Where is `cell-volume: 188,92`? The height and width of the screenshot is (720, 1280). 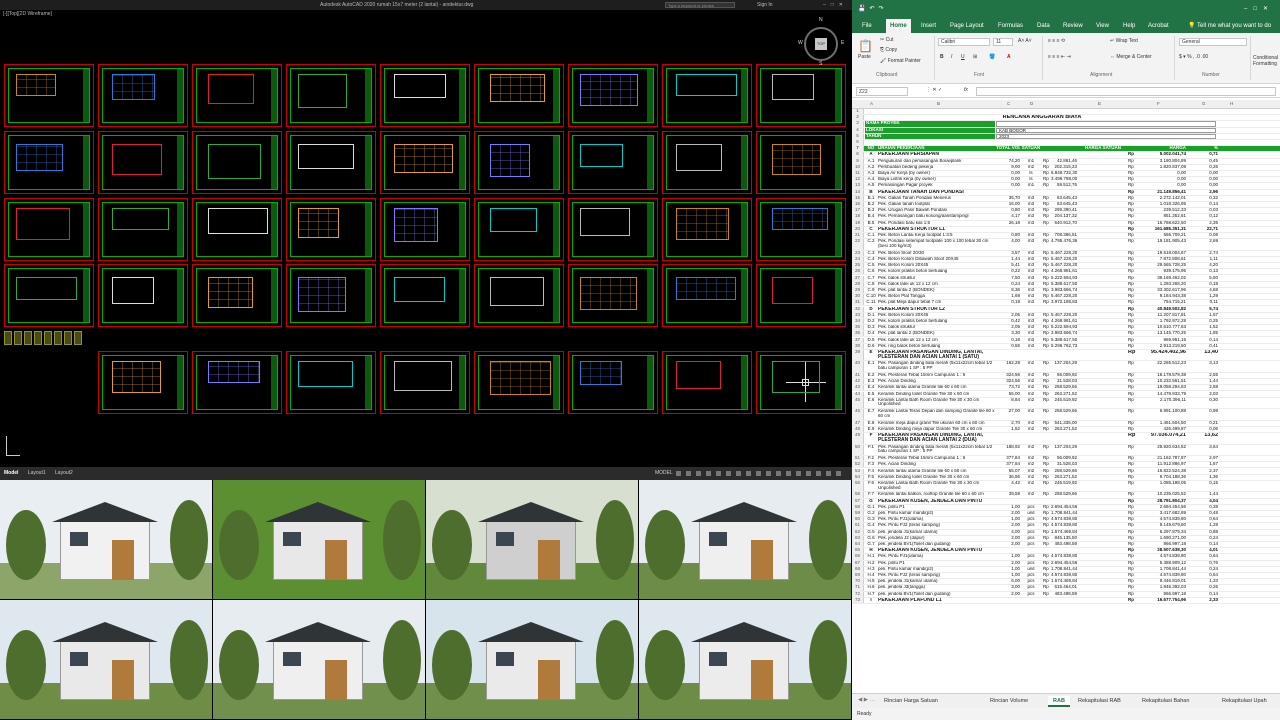 cell-volume: 188,92 is located at coordinates (1008, 450).